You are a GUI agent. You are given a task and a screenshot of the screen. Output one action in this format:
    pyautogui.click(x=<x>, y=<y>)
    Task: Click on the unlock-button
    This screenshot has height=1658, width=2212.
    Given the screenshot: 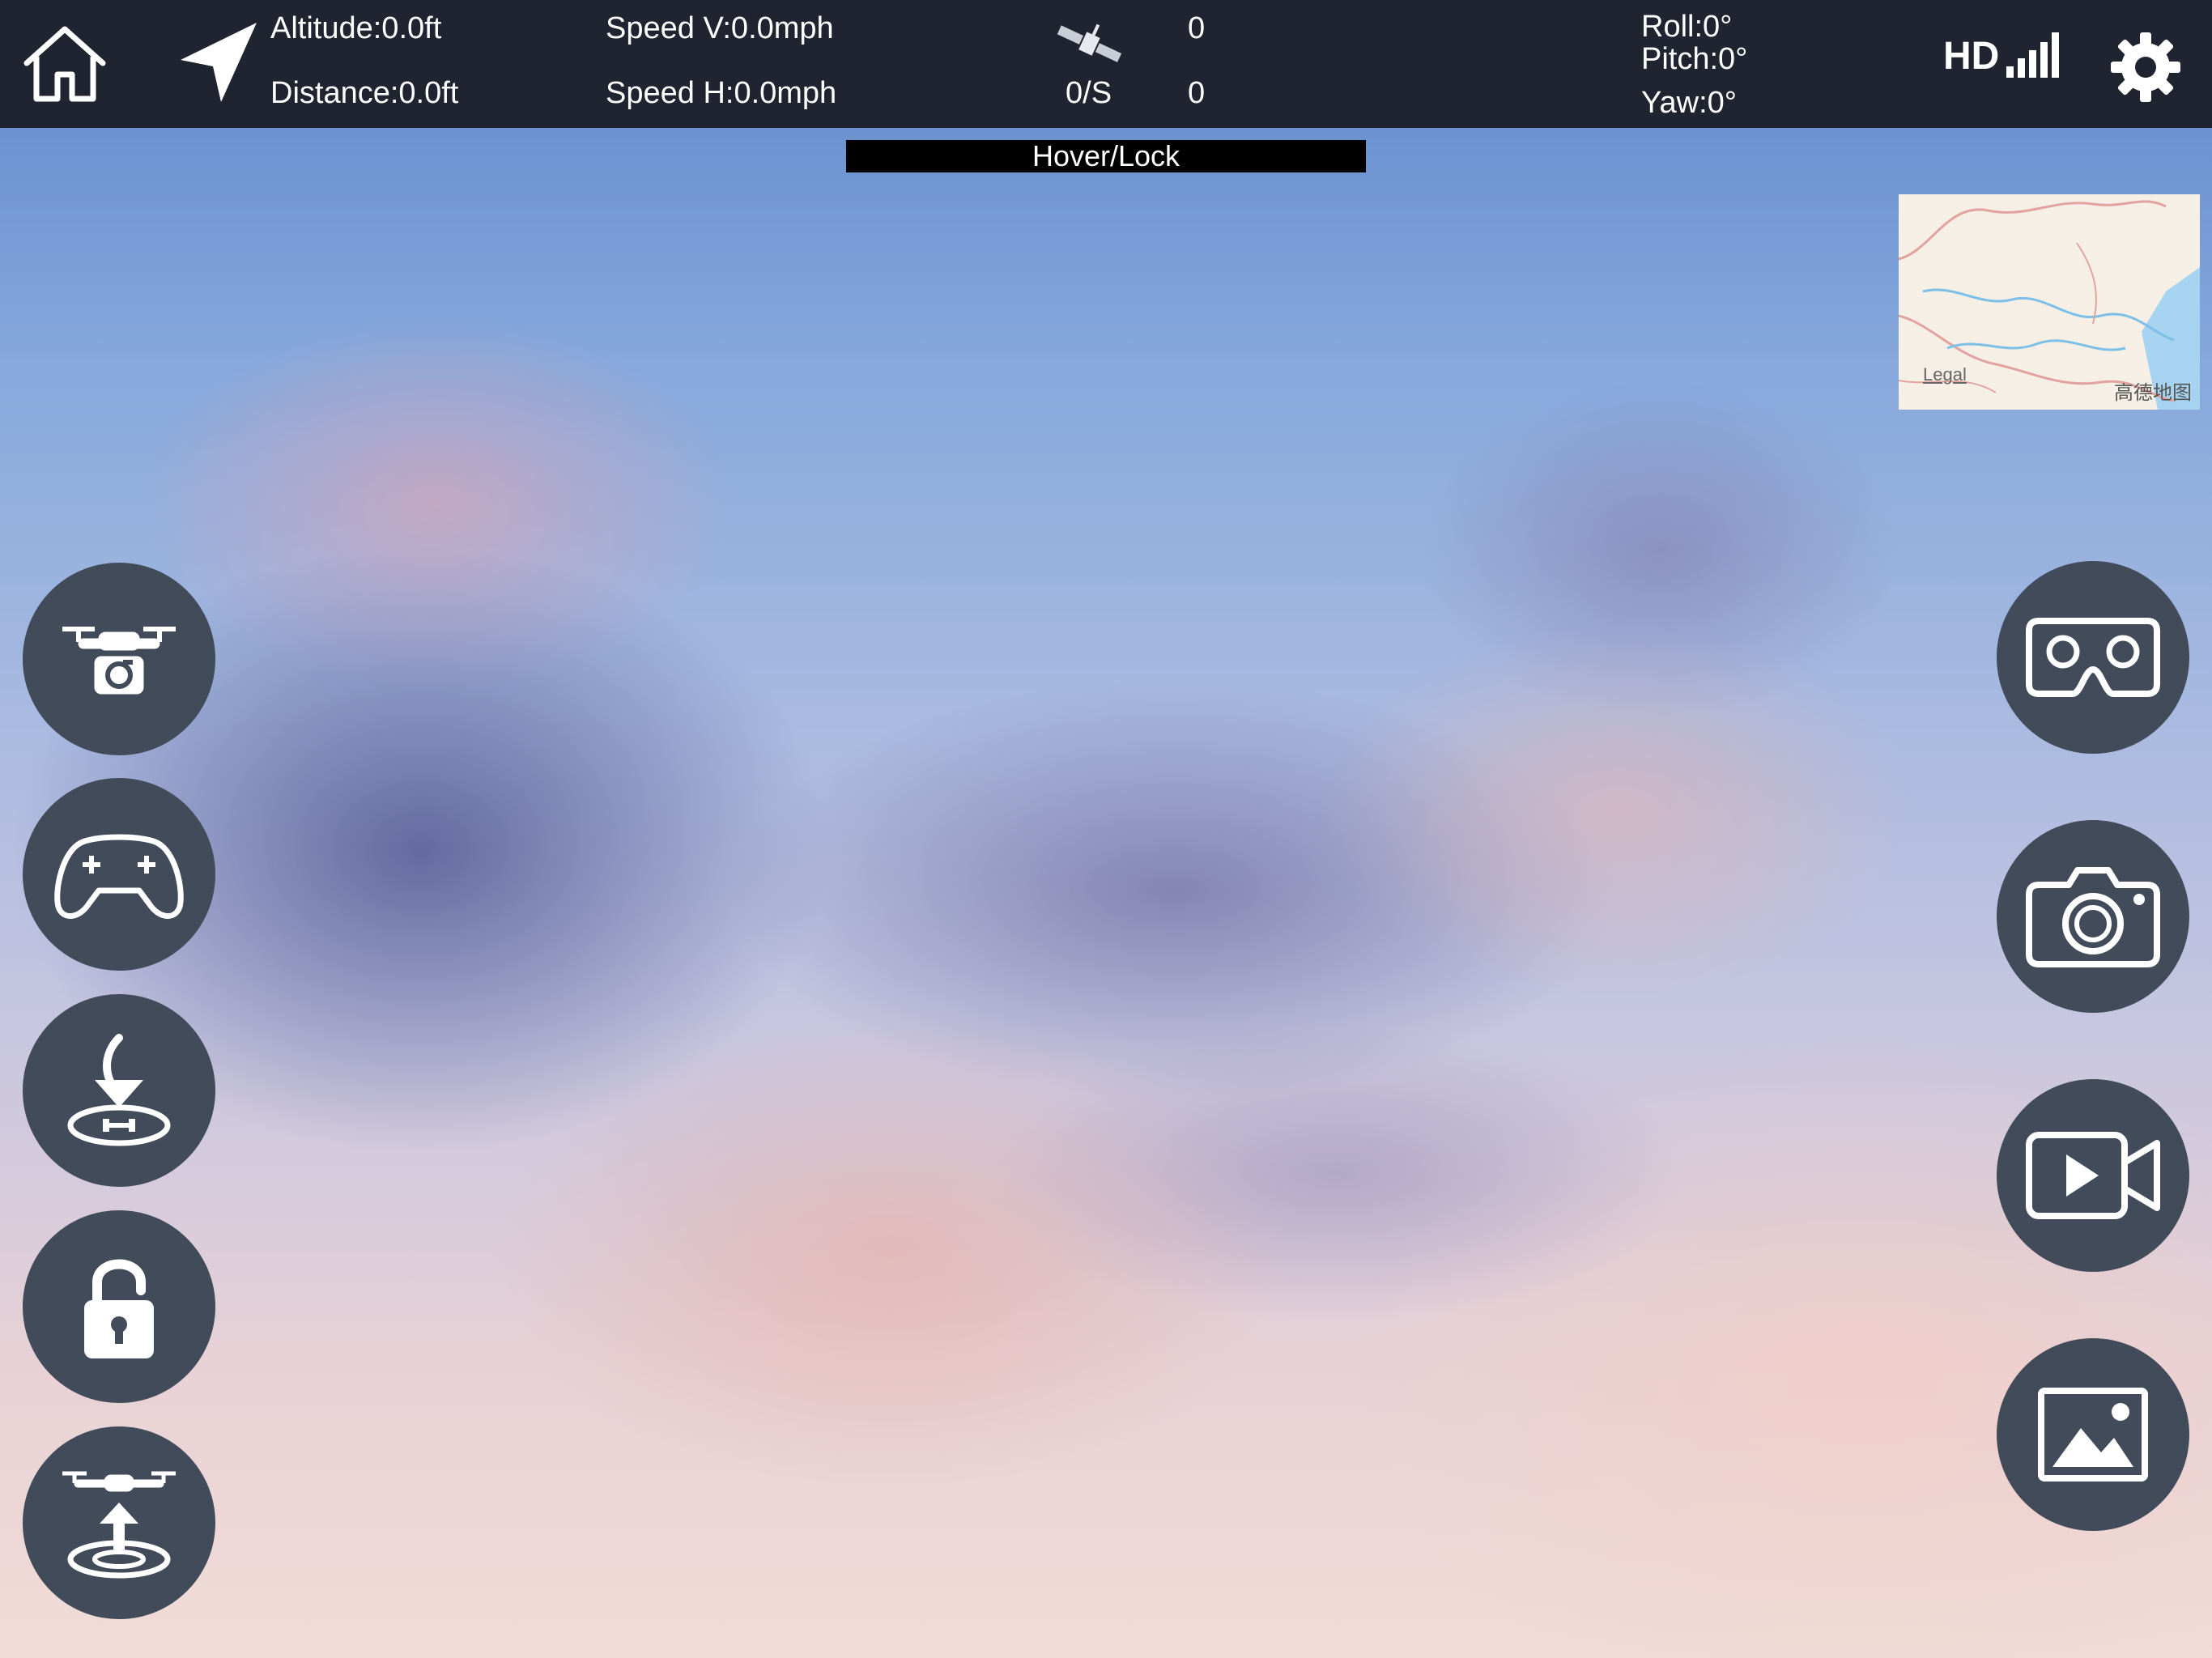 What is the action you would take?
    pyautogui.click(x=119, y=1306)
    